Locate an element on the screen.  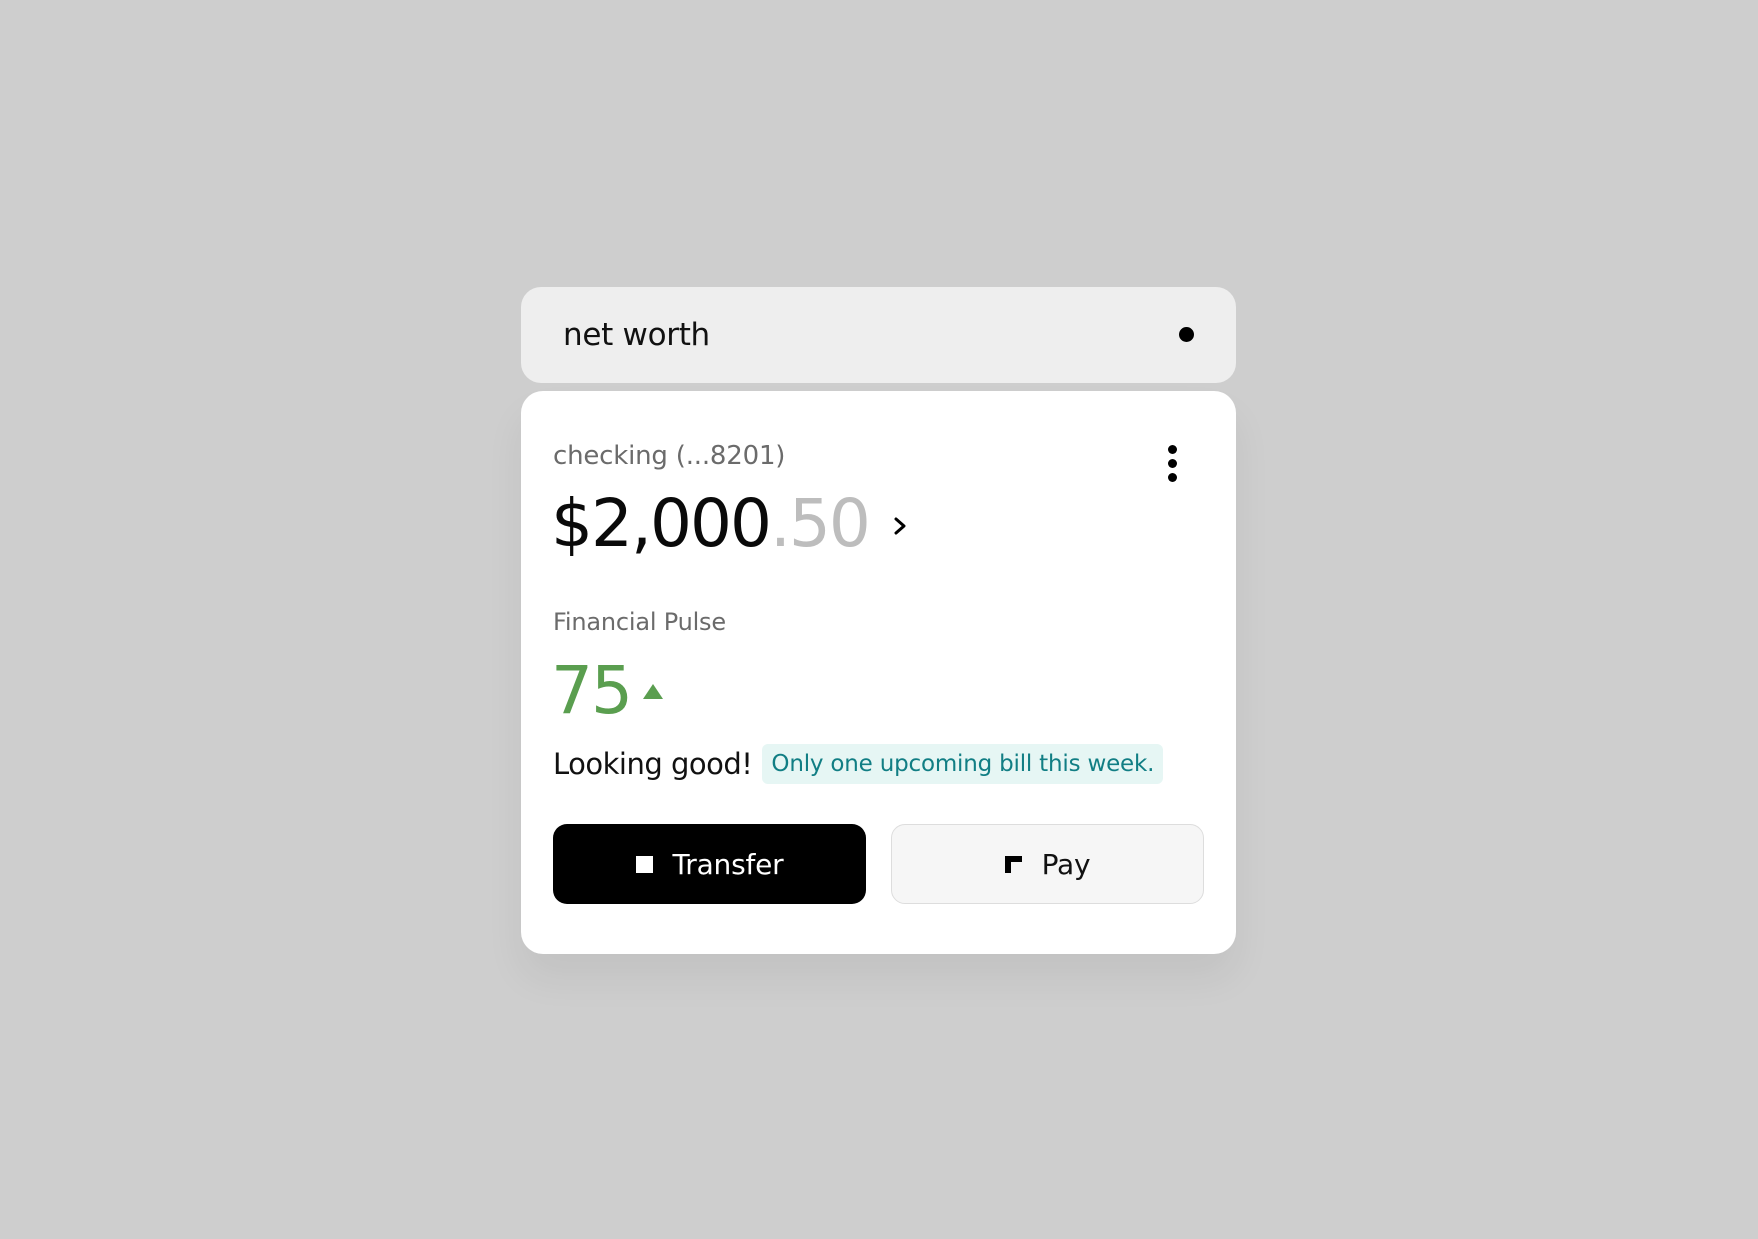
net-worth-header: net worth is located at coordinates (878, 335).